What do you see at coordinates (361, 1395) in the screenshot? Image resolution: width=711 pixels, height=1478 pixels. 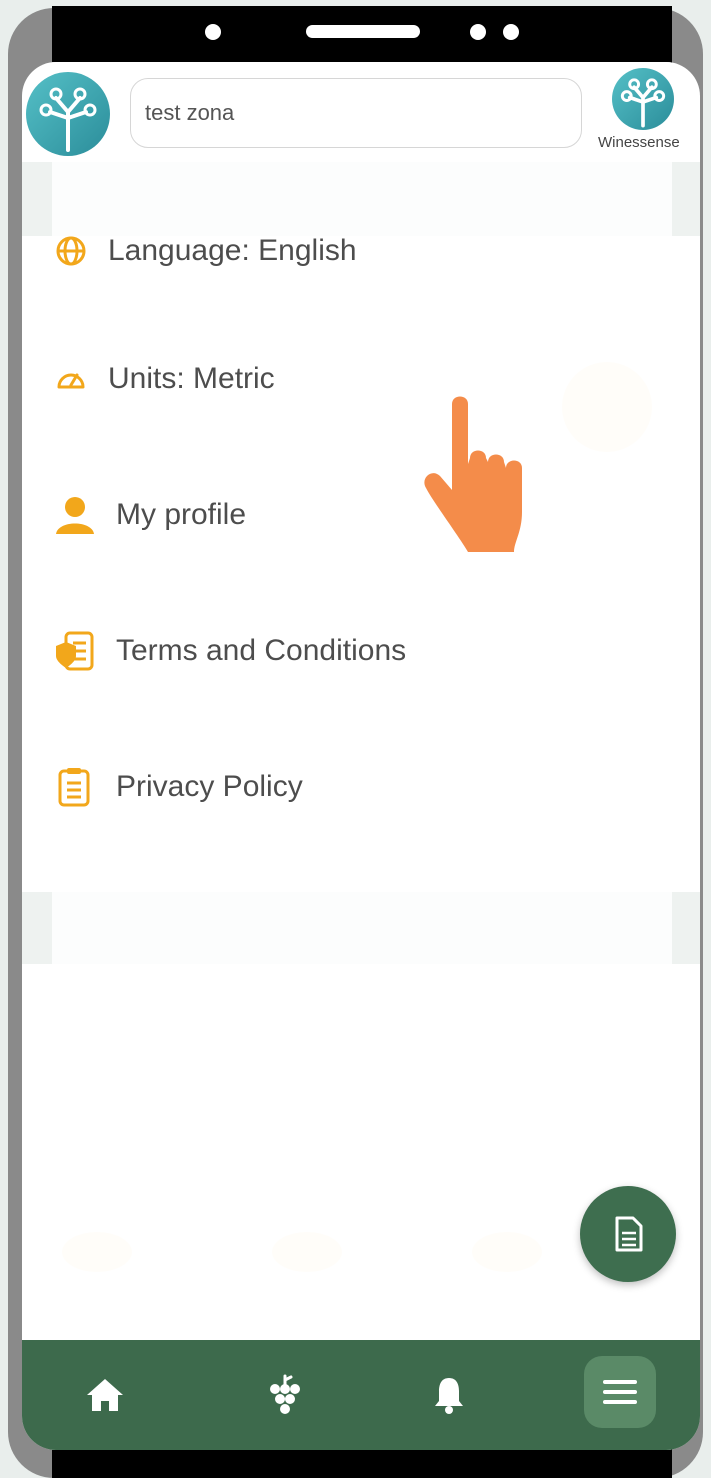 I see `bottom-navigation` at bounding box center [361, 1395].